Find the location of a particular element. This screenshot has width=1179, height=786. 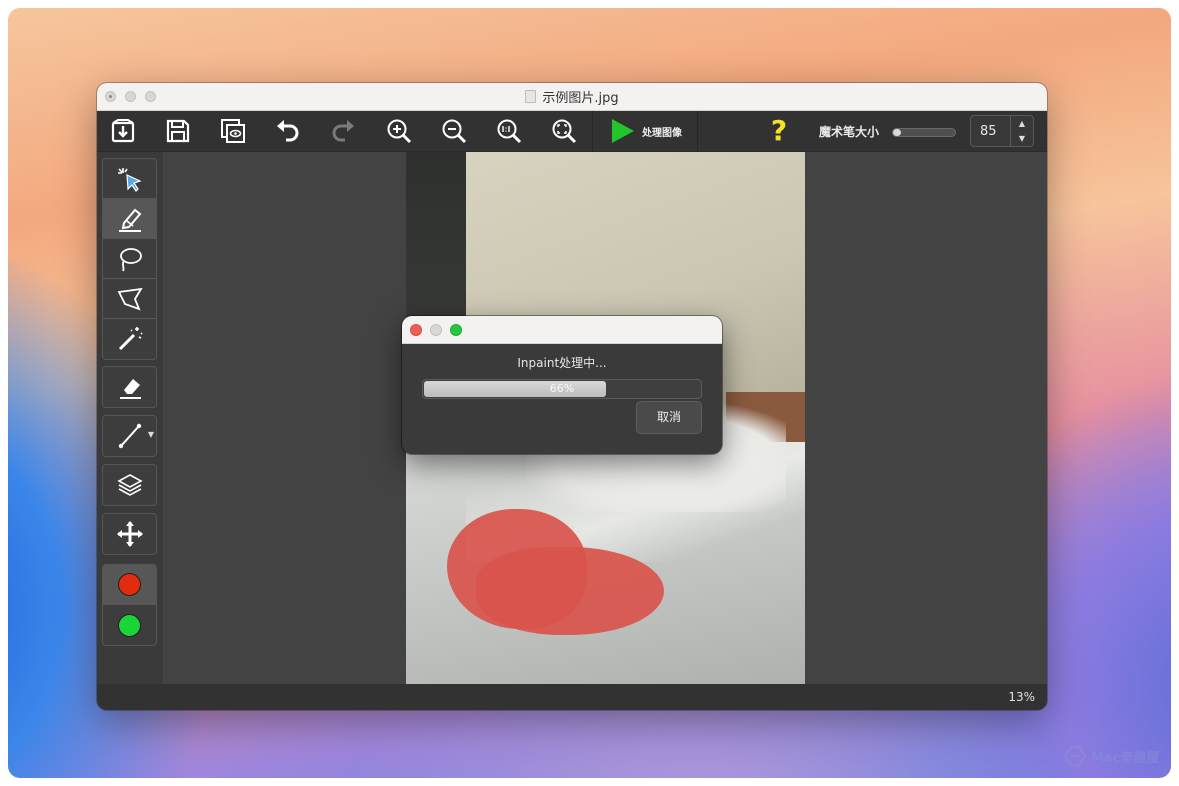

toolbar: 处理图像 ? 魔术笔大小 85 ▲ ▼ is located at coordinates (572, 131).